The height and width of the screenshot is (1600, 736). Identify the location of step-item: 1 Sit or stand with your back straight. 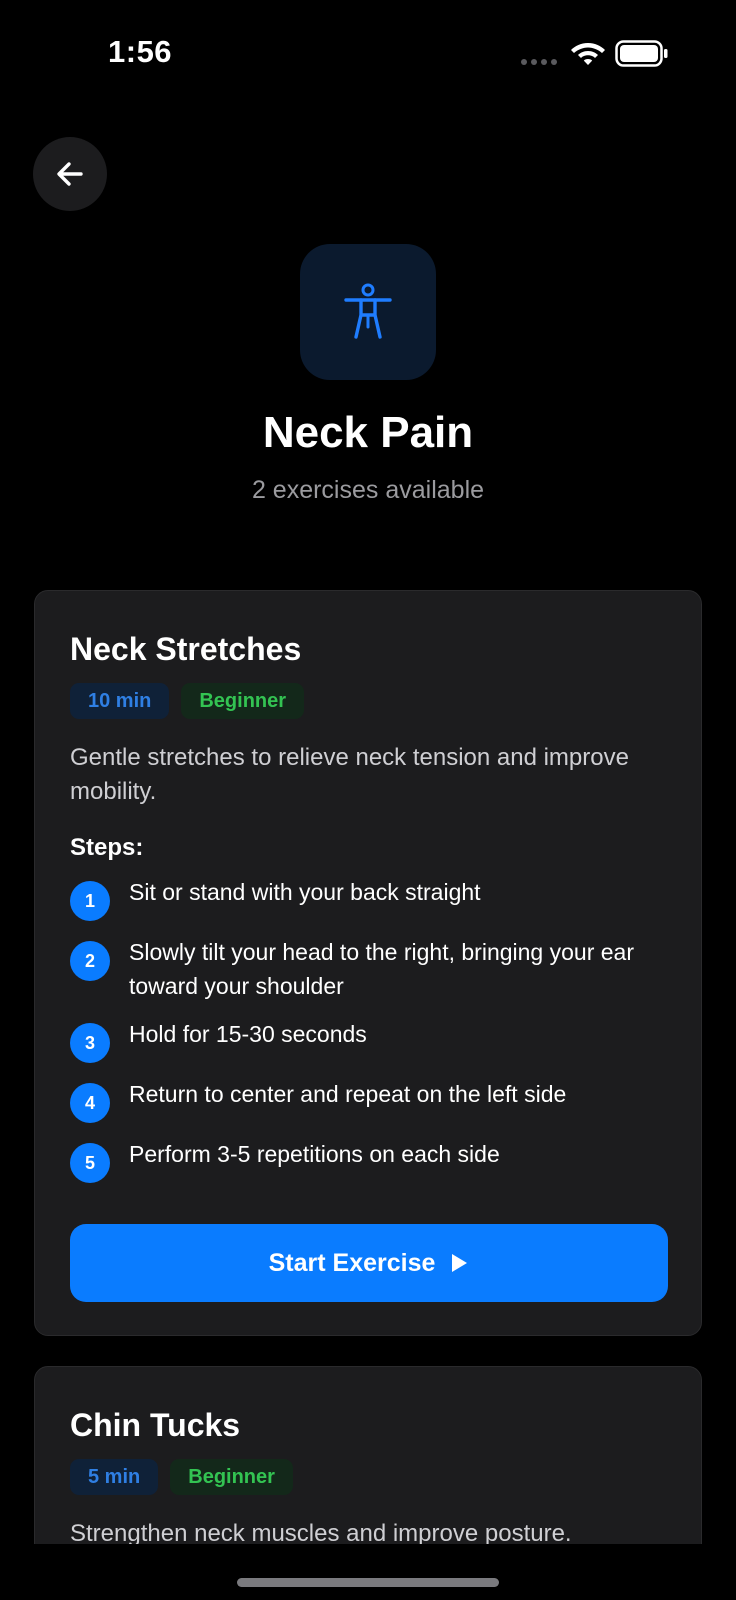
(368, 898).